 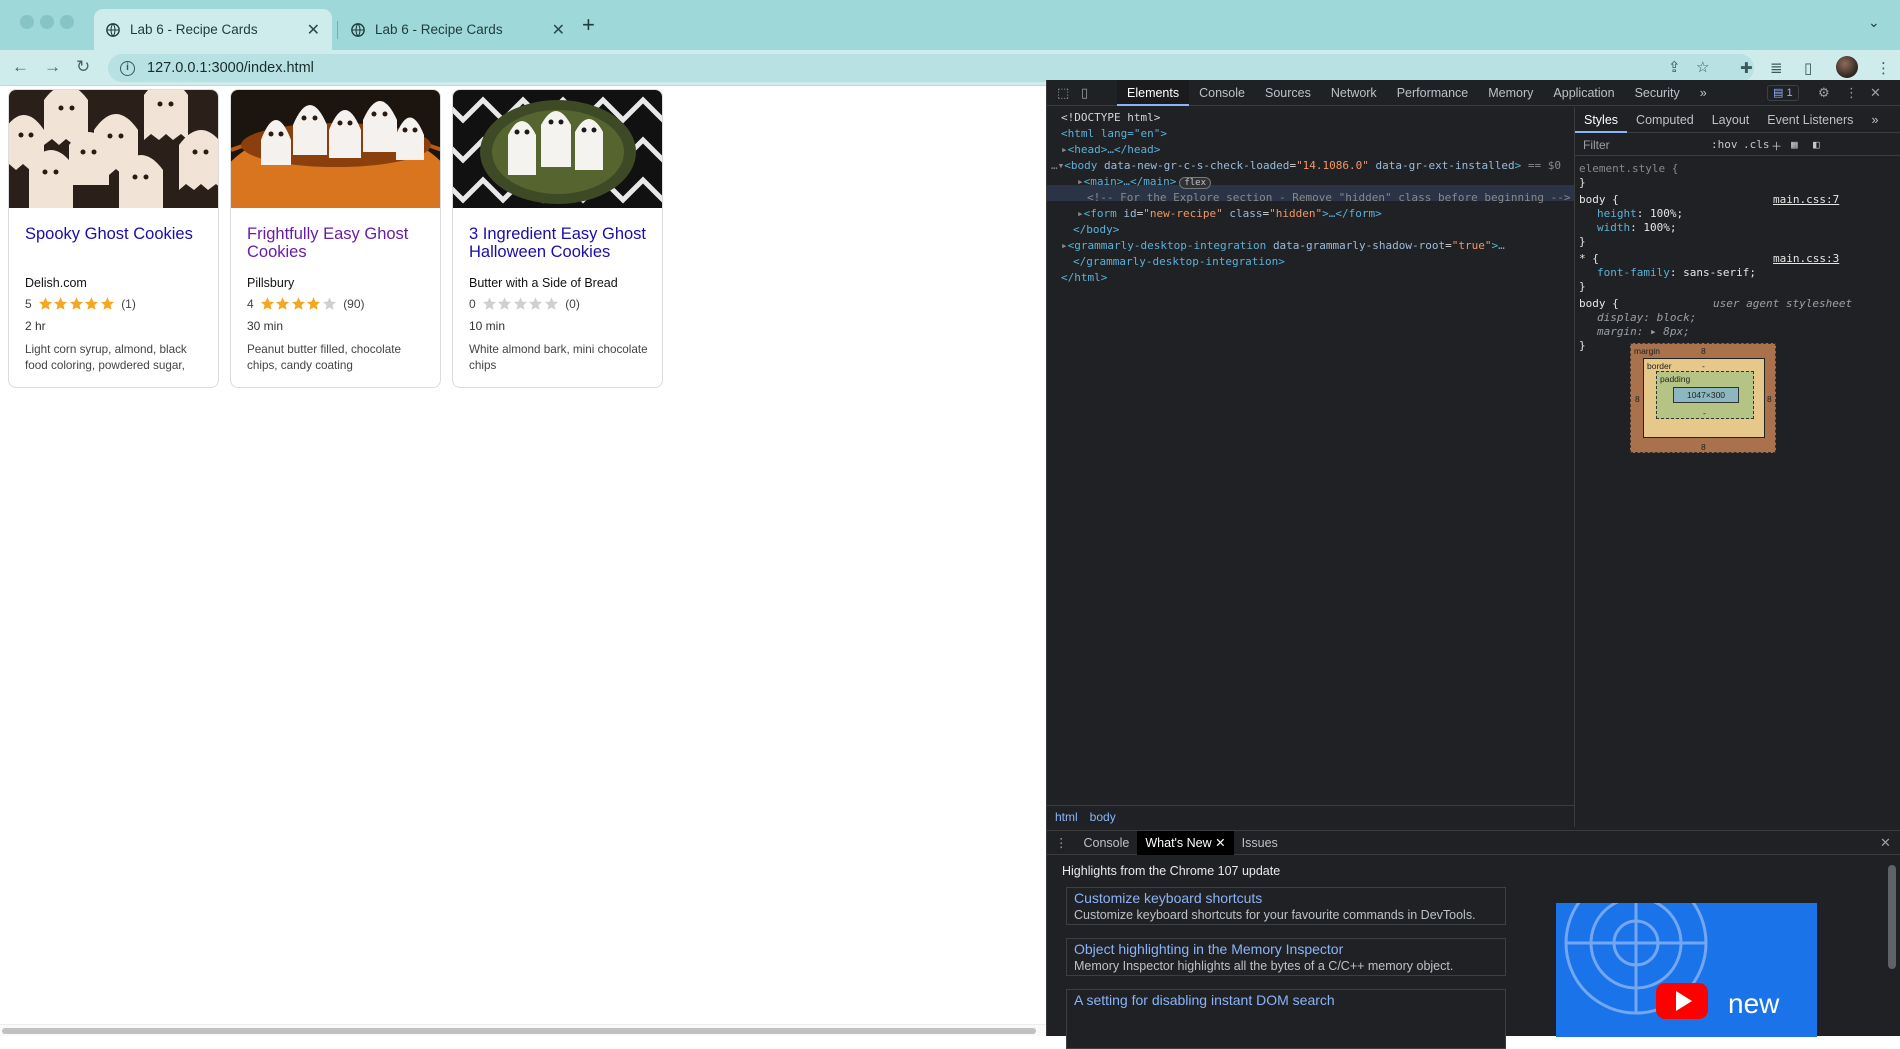 I want to click on css-ua-body-rule: body {, so click(x=1599, y=304).